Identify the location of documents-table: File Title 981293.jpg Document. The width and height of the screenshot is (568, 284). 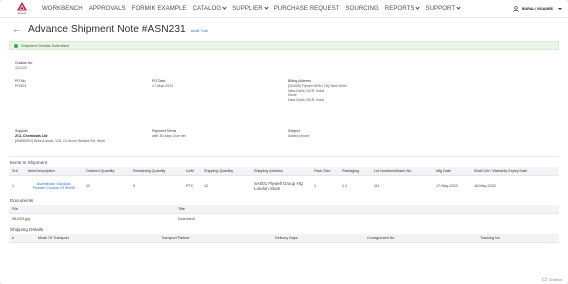
(284, 214).